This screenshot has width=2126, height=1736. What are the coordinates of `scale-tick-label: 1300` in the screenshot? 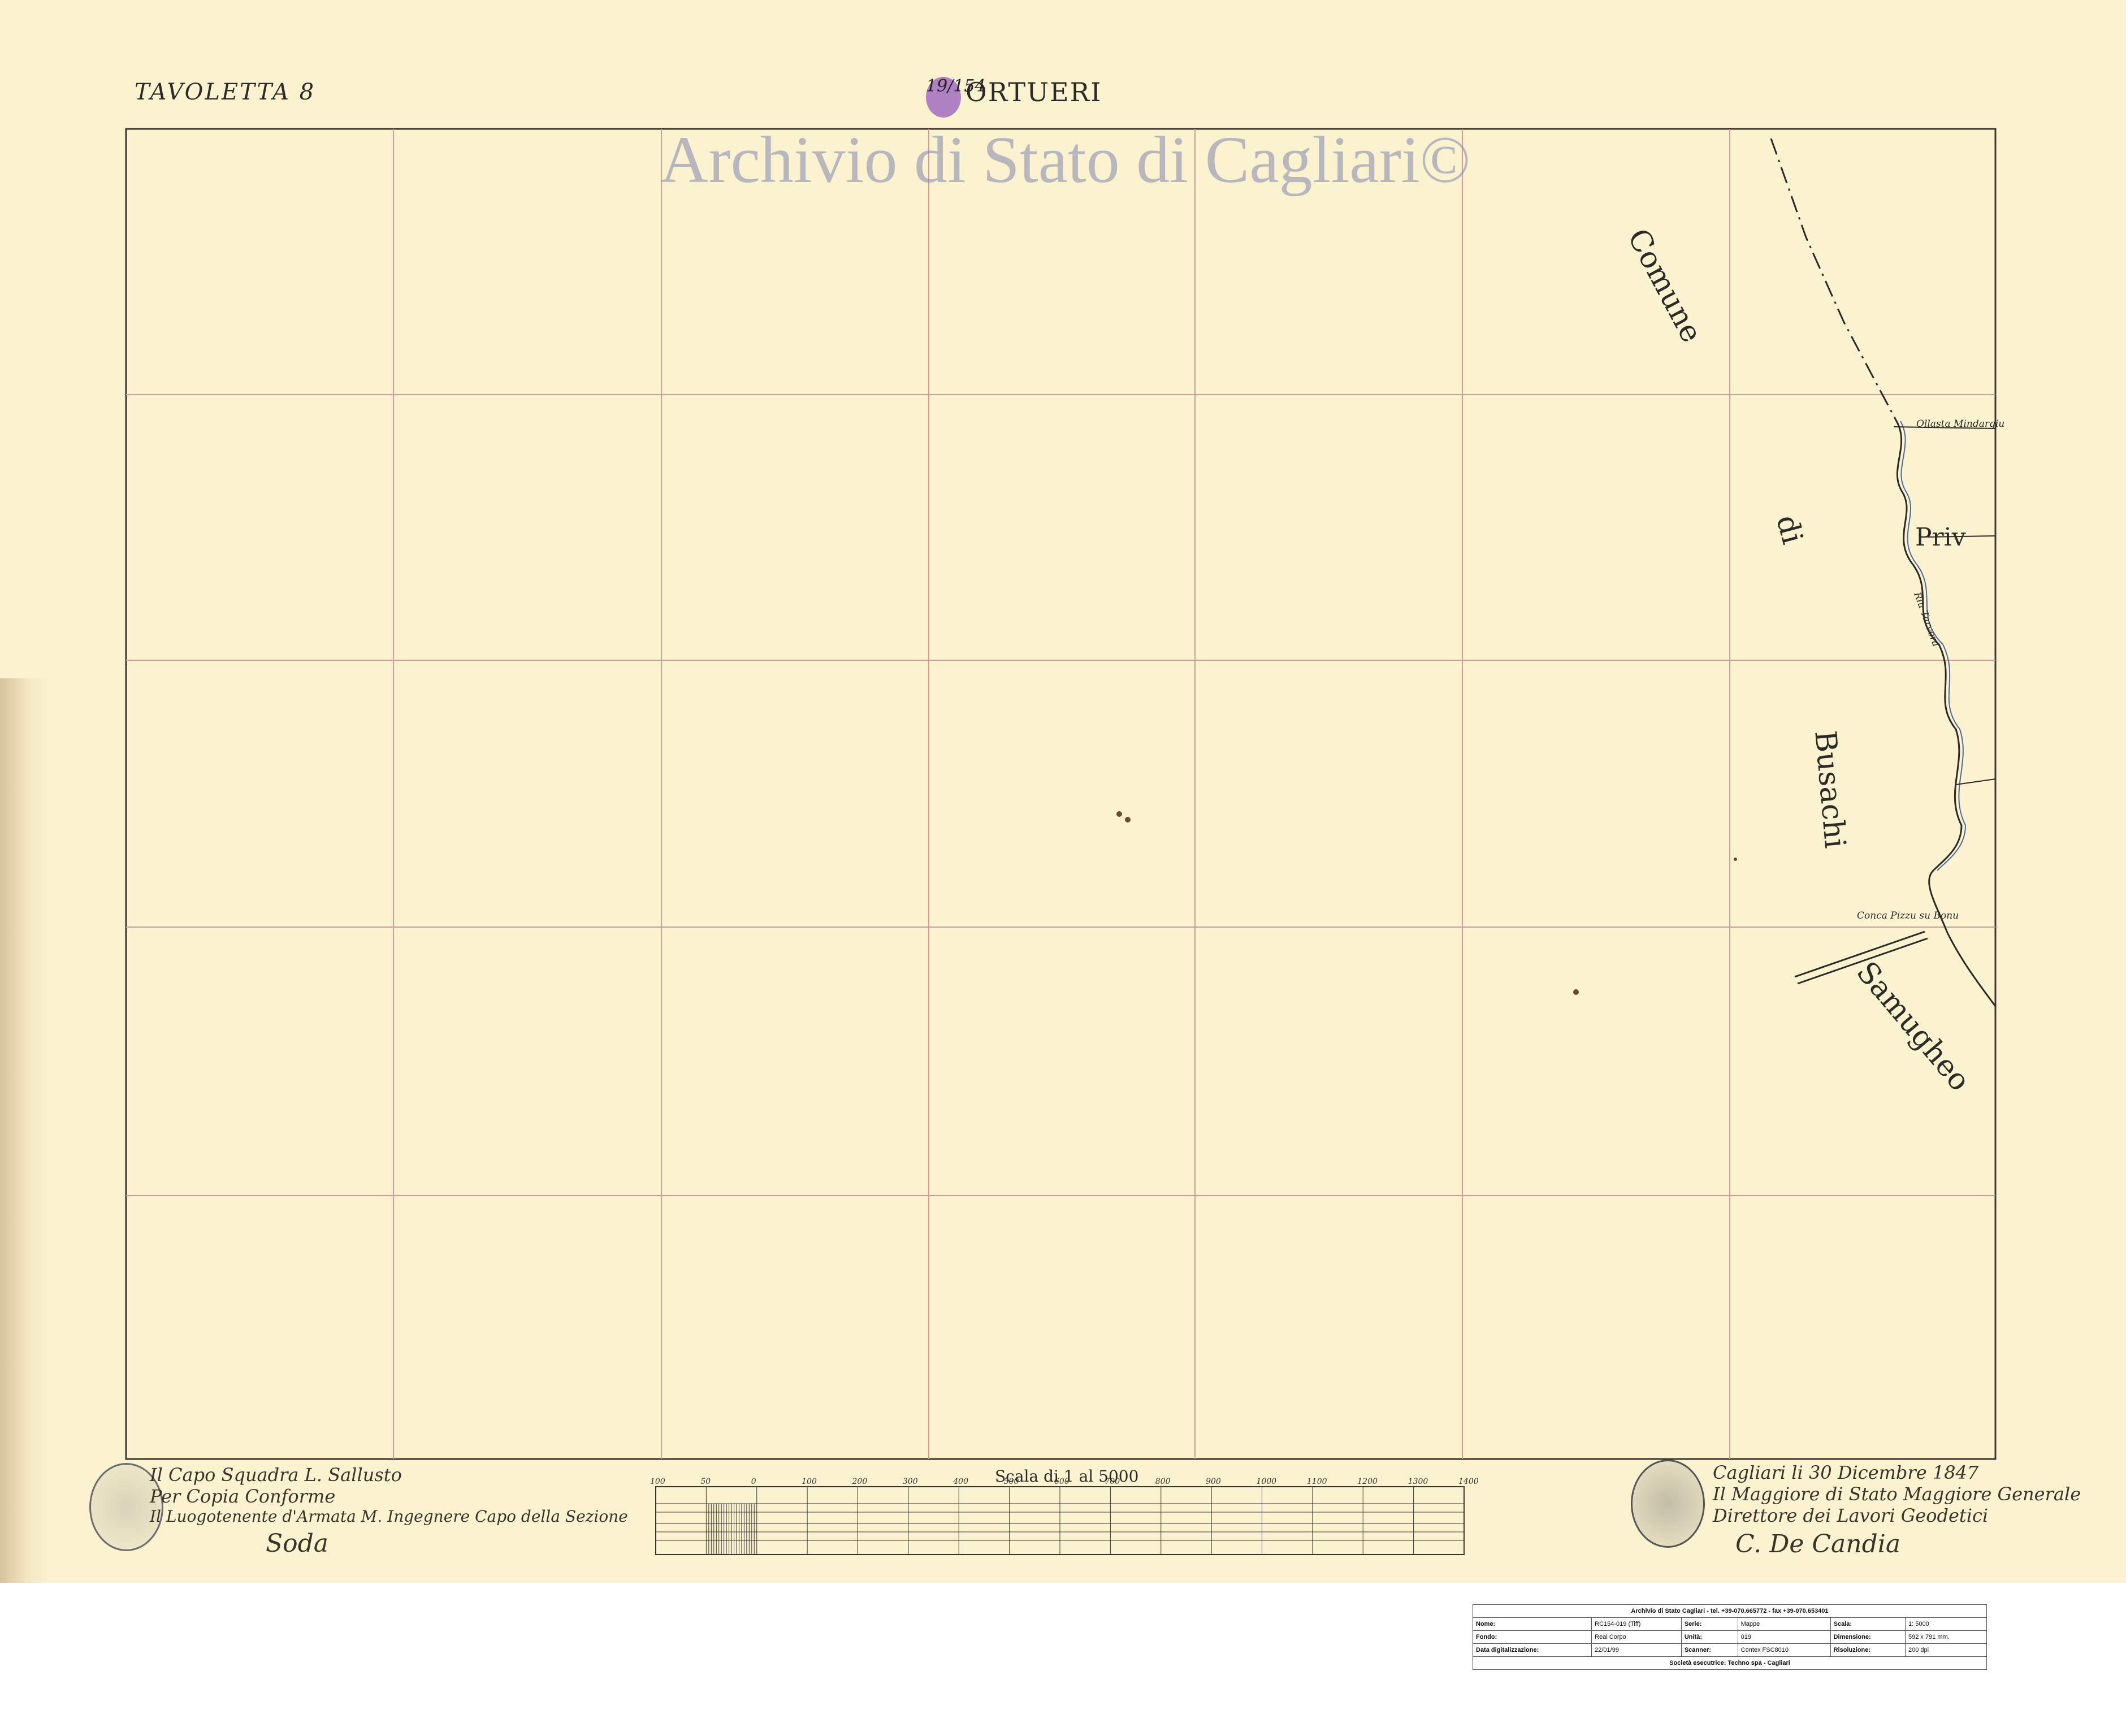 It's located at (1418, 1481).